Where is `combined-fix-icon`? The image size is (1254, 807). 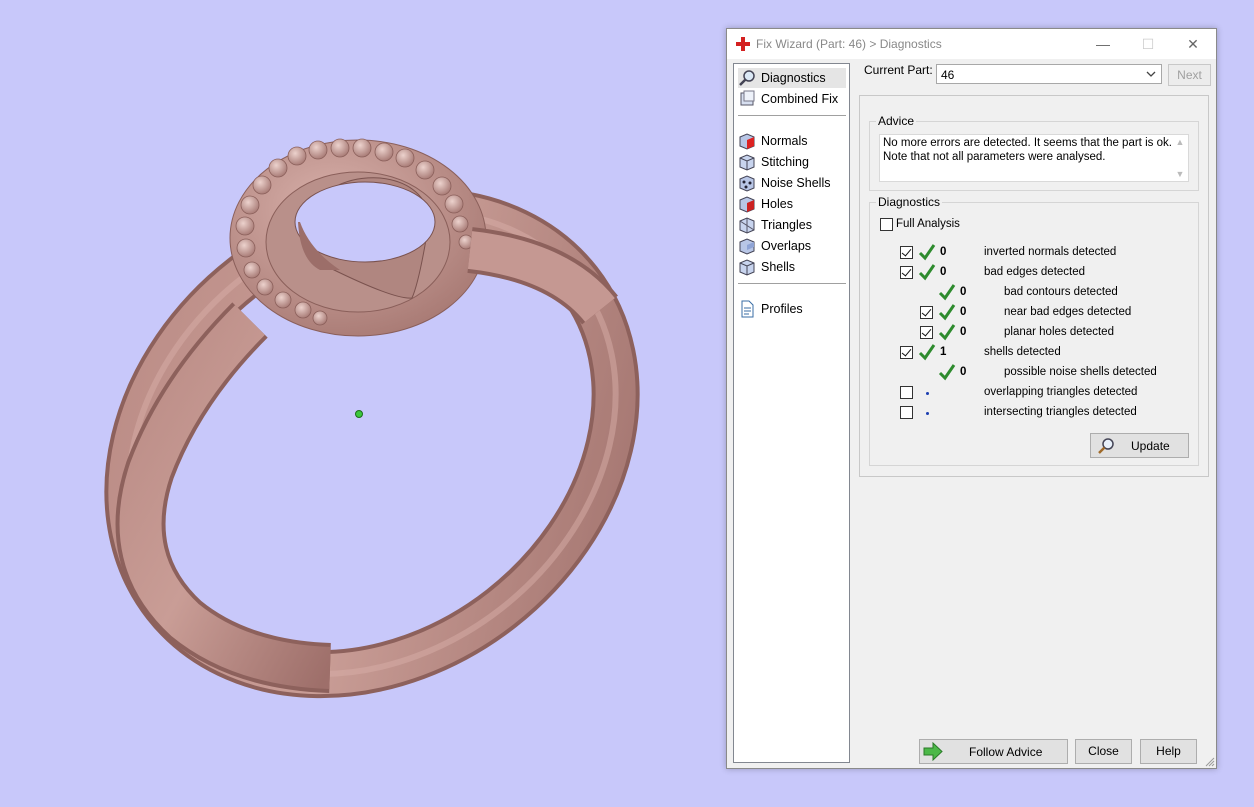 combined-fix-icon is located at coordinates (747, 98).